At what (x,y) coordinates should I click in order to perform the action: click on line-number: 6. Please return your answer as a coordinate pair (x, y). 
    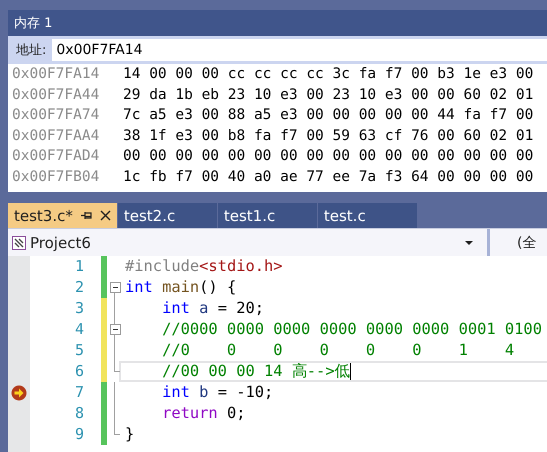
    Looking at the image, I should click on (79, 371).